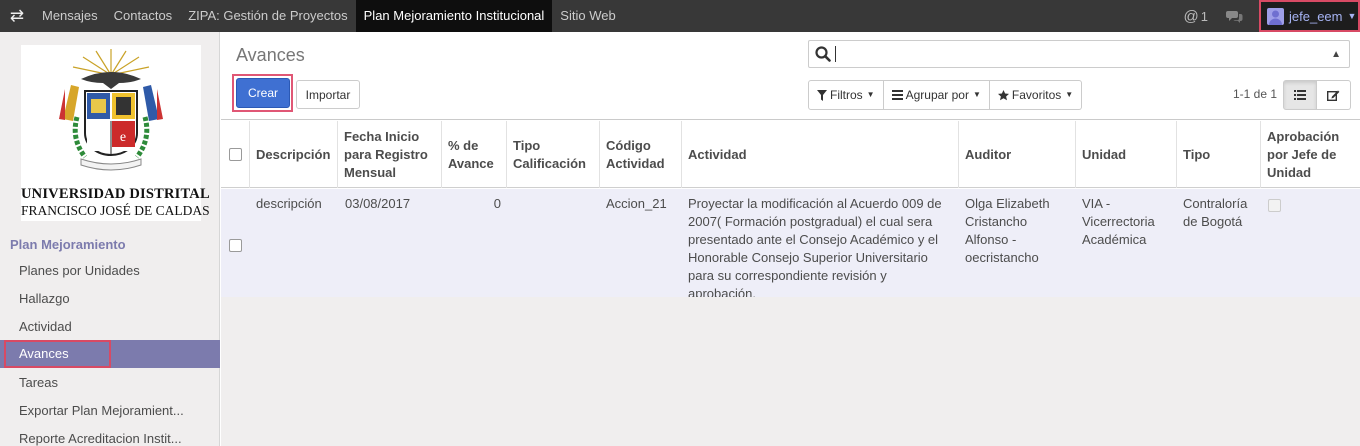 The image size is (1360, 446). I want to click on cell-unidad: VIA - Vicerrectoria Académica, so click(1118, 221).